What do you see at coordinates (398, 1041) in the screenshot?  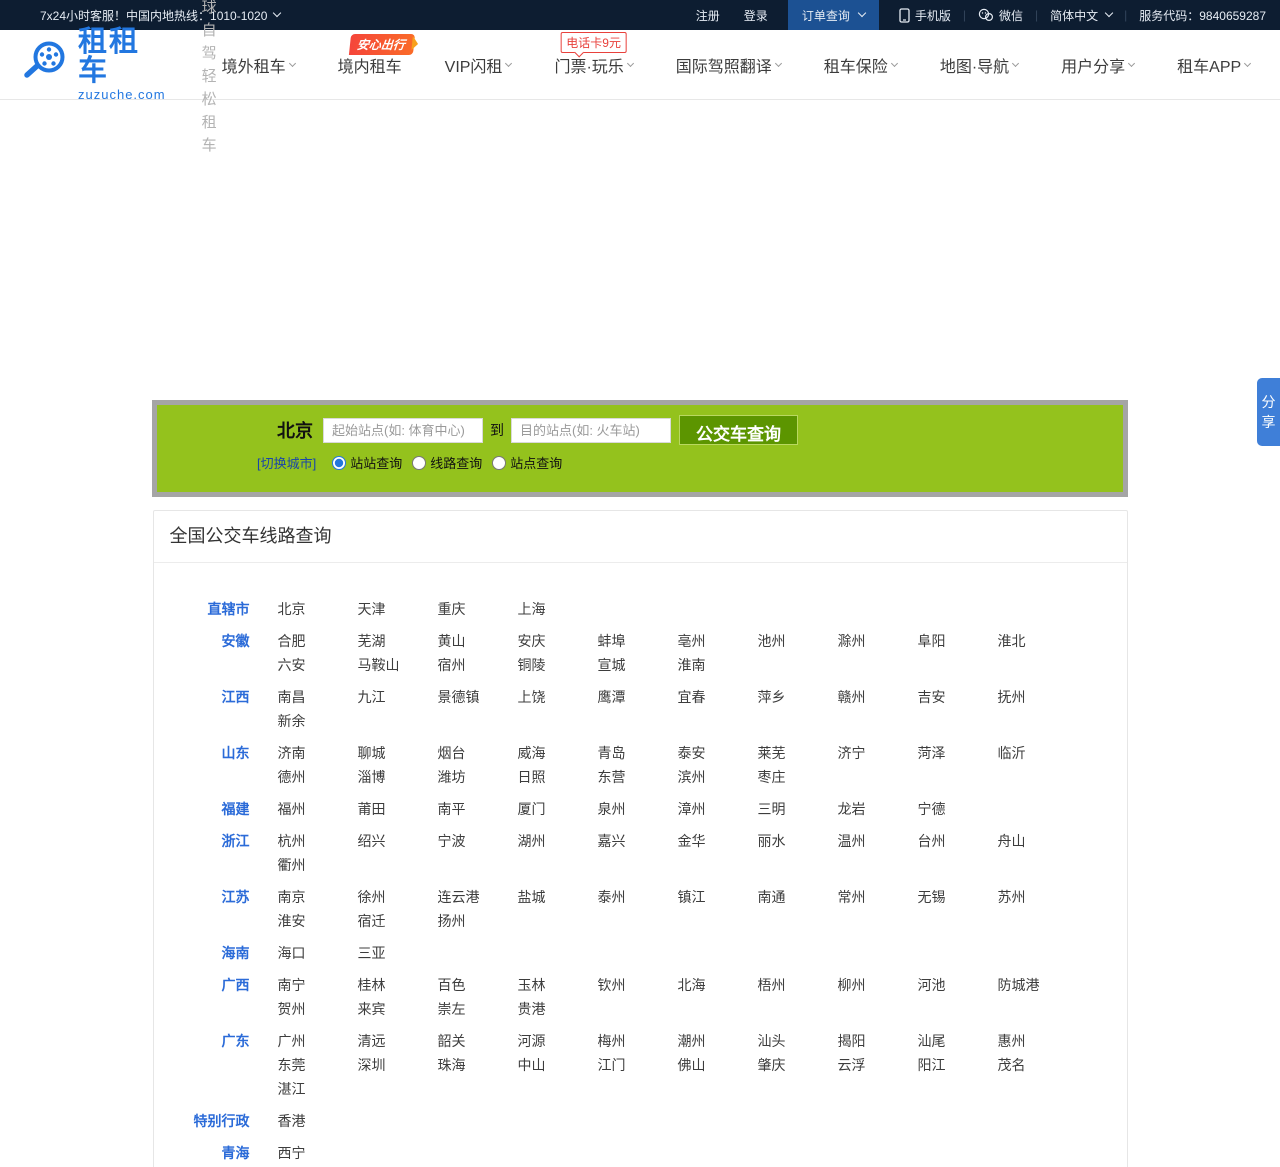 I see `city-link: 清远` at bounding box center [398, 1041].